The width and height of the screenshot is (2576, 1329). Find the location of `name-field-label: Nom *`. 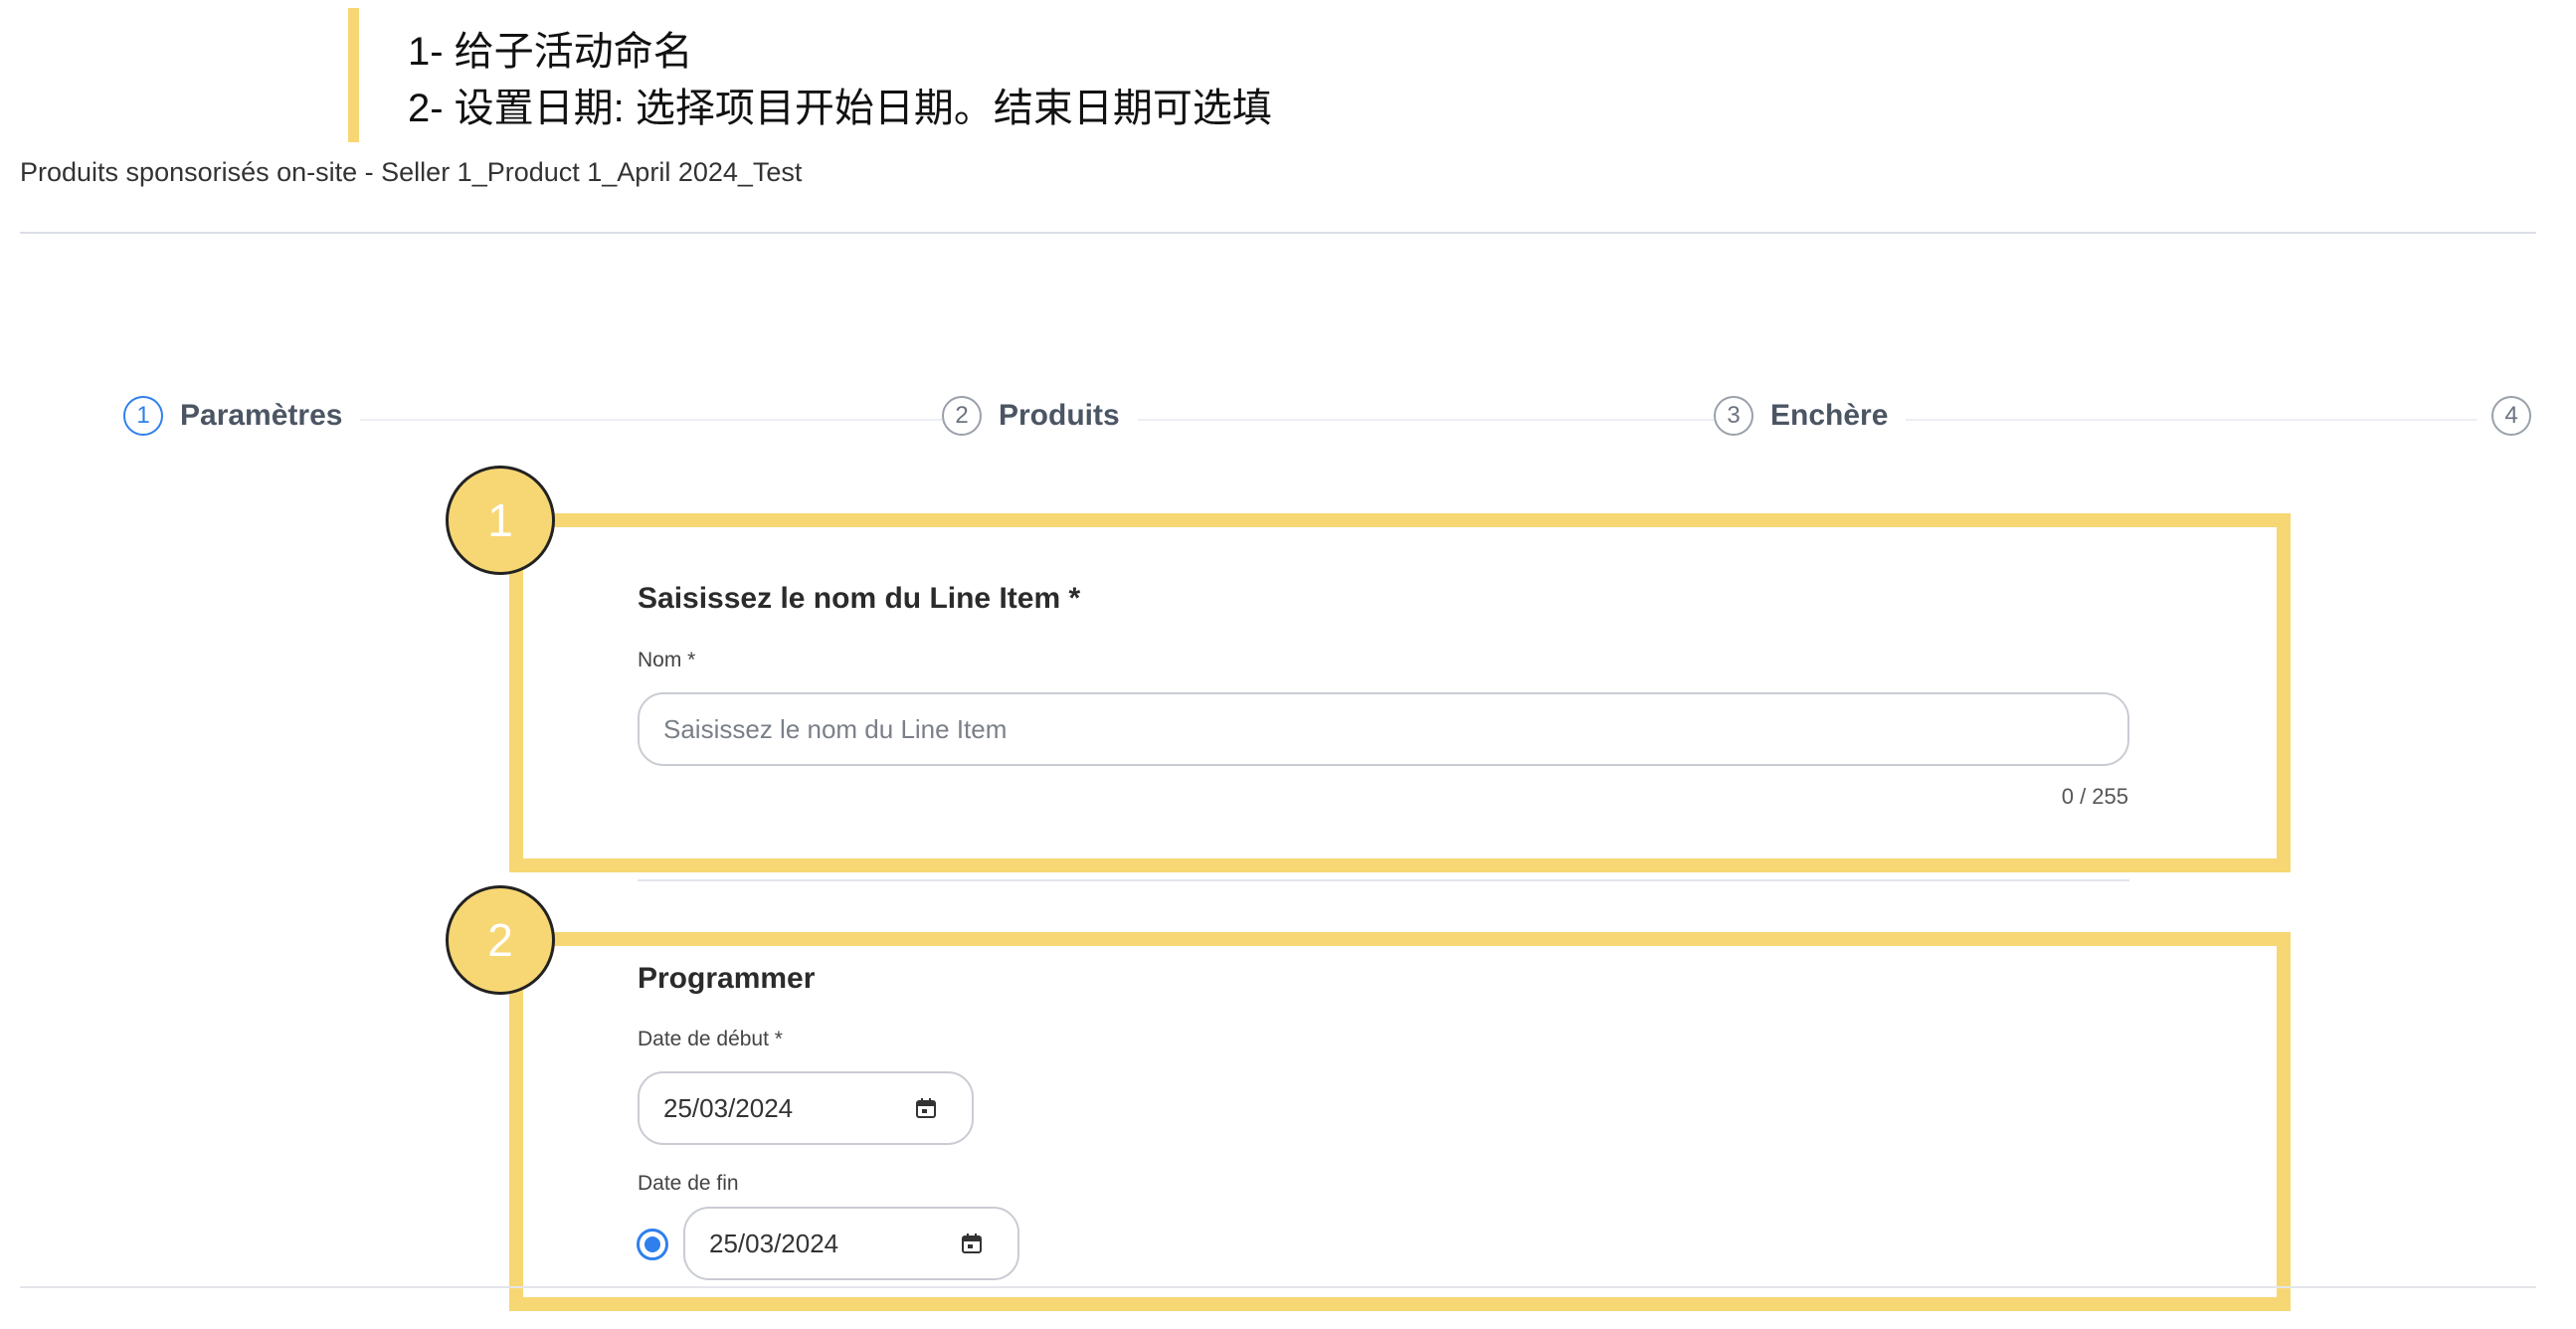

name-field-label: Nom * is located at coordinates (667, 660).